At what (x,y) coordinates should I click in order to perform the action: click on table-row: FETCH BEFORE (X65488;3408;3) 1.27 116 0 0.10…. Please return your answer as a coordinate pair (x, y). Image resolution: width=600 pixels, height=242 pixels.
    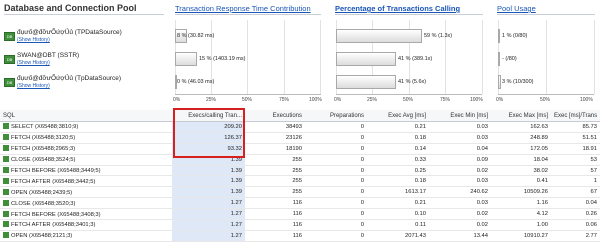
    Looking at the image, I should click on (300, 214).